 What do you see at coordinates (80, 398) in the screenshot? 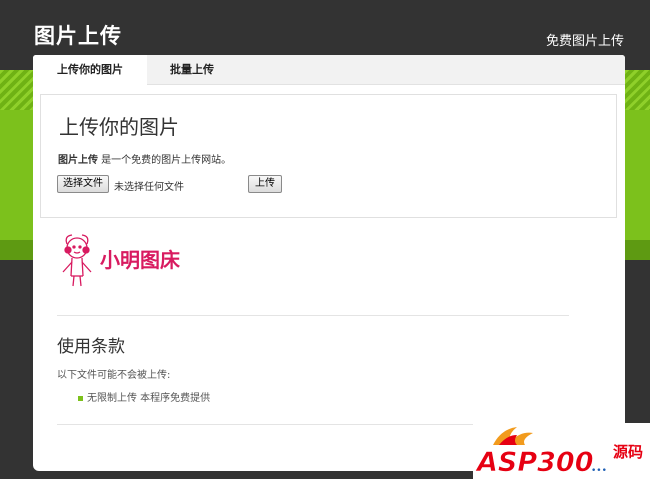
I see `bullet-square-icon` at bounding box center [80, 398].